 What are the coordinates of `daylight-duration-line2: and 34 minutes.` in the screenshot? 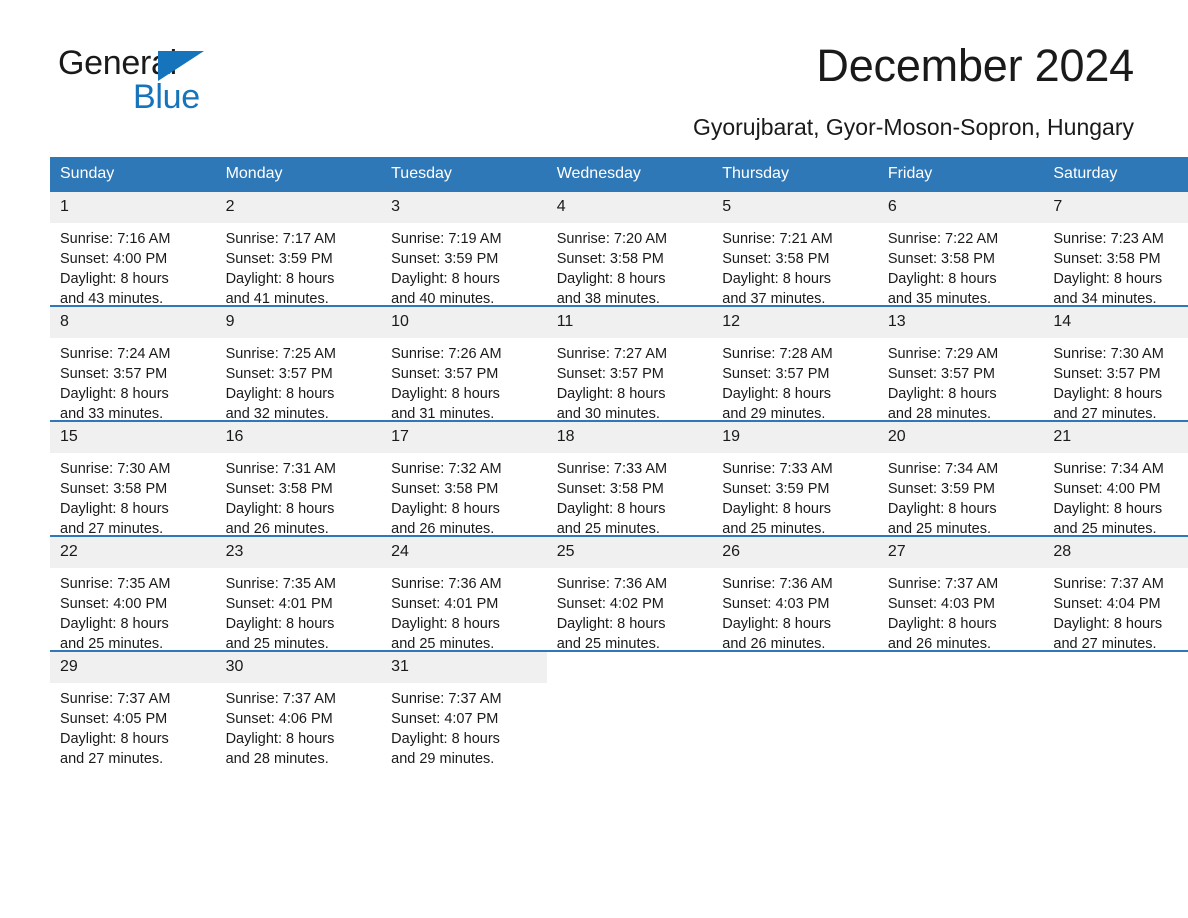 It's located at (1105, 299).